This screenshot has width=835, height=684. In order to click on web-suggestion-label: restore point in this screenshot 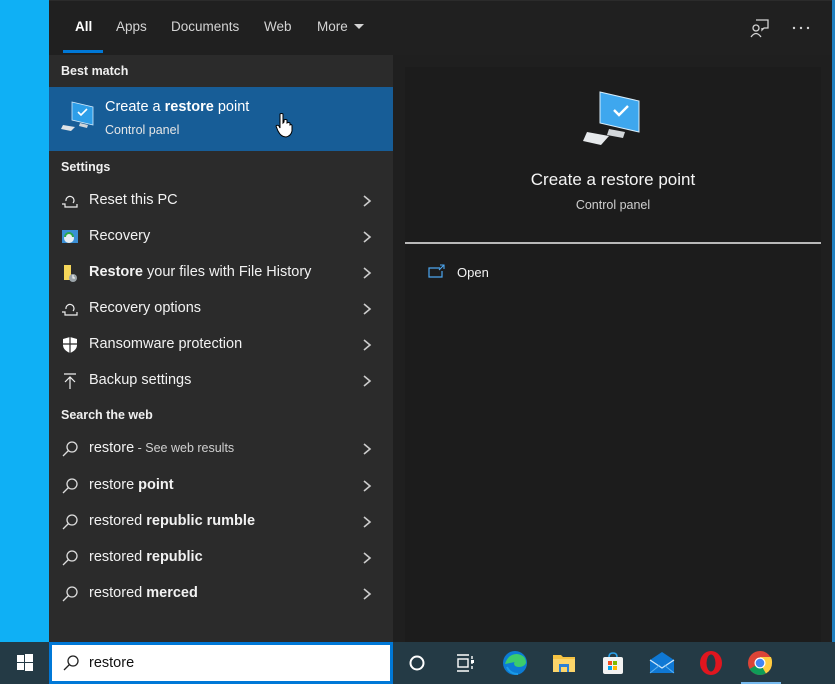, I will do `click(131, 485)`.